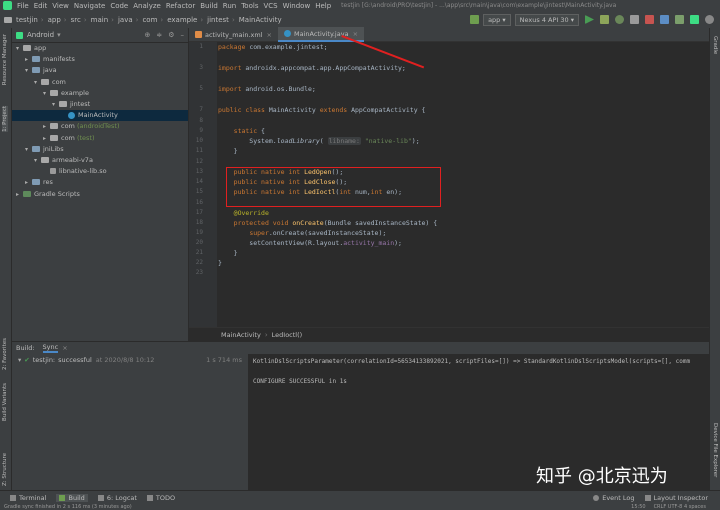 This screenshot has width=720, height=510. What do you see at coordinates (100, 70) in the screenshot?
I see `tree-item: ▾ java` at bounding box center [100, 70].